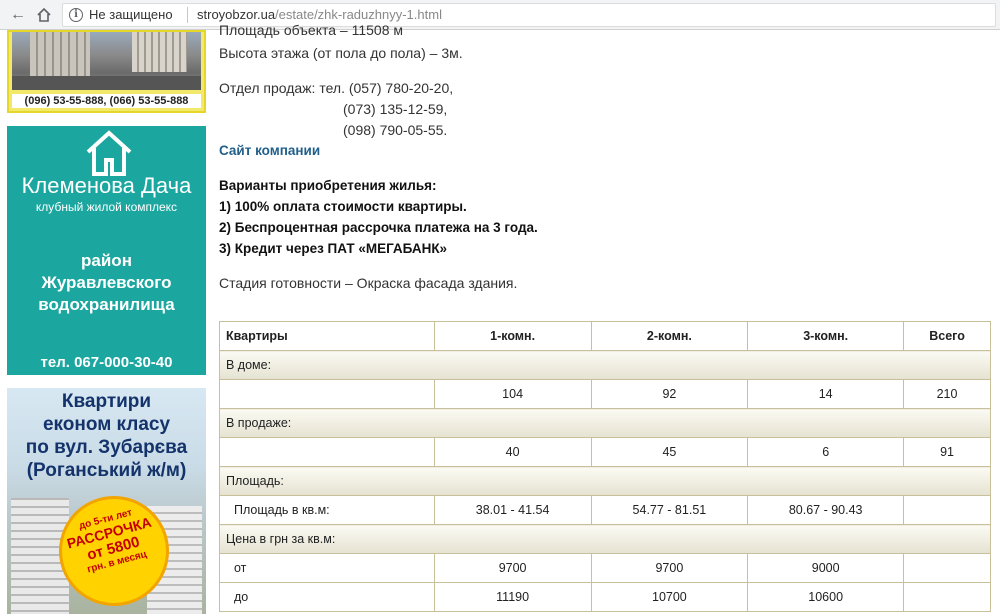 Image resolution: width=1000 pixels, height=614 pixels. I want to click on table-row: 104 92 14 210, so click(605, 394).